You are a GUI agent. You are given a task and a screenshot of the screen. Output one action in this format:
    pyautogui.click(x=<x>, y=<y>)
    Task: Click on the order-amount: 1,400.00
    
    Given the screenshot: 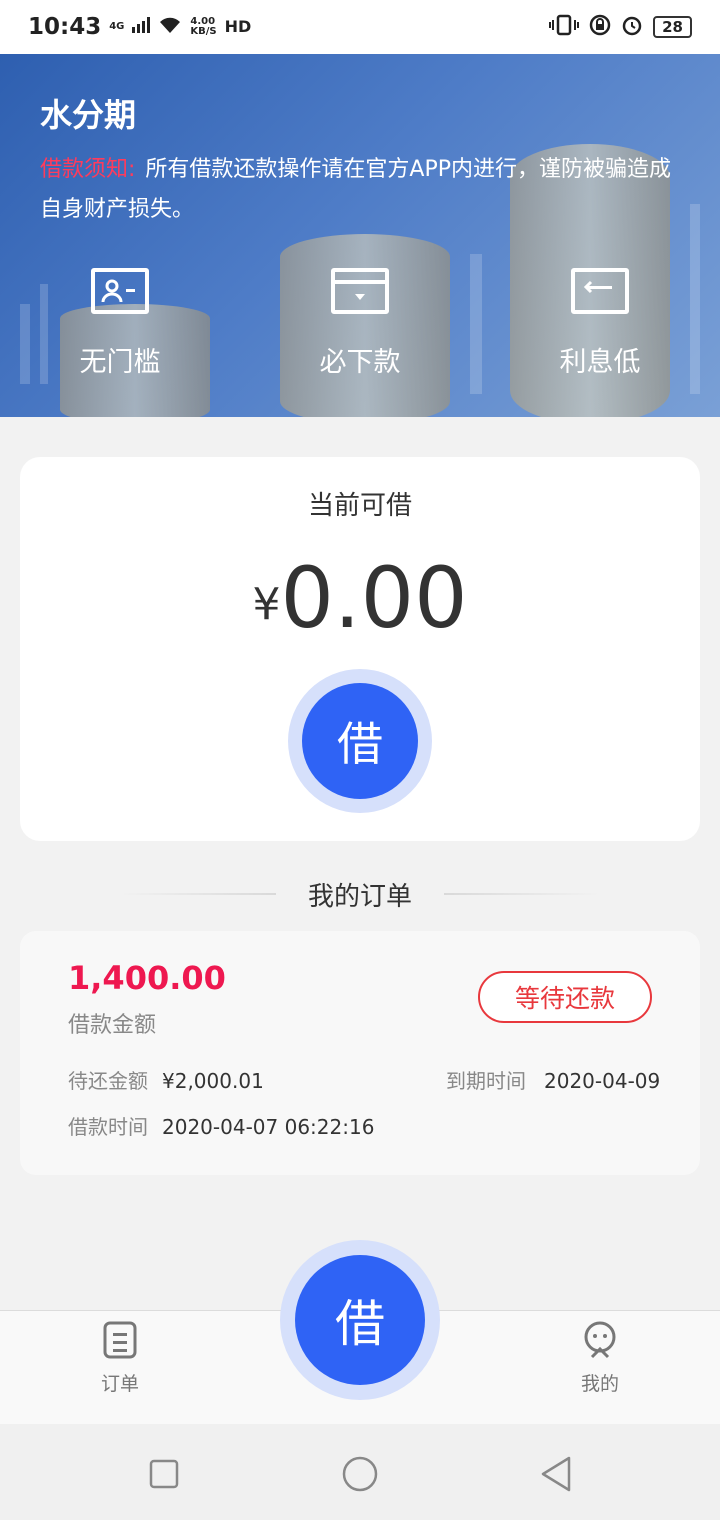 What is the action you would take?
    pyautogui.click(x=147, y=978)
    